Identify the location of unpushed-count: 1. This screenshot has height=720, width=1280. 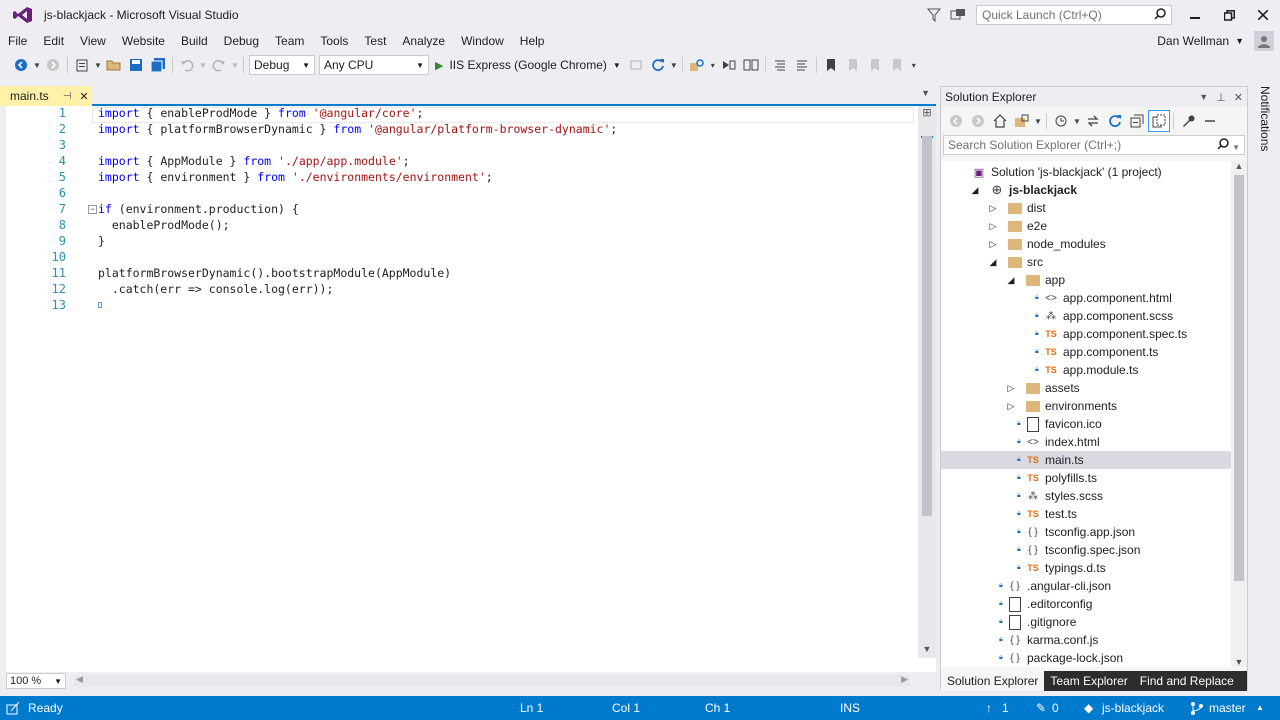
(1005, 708).